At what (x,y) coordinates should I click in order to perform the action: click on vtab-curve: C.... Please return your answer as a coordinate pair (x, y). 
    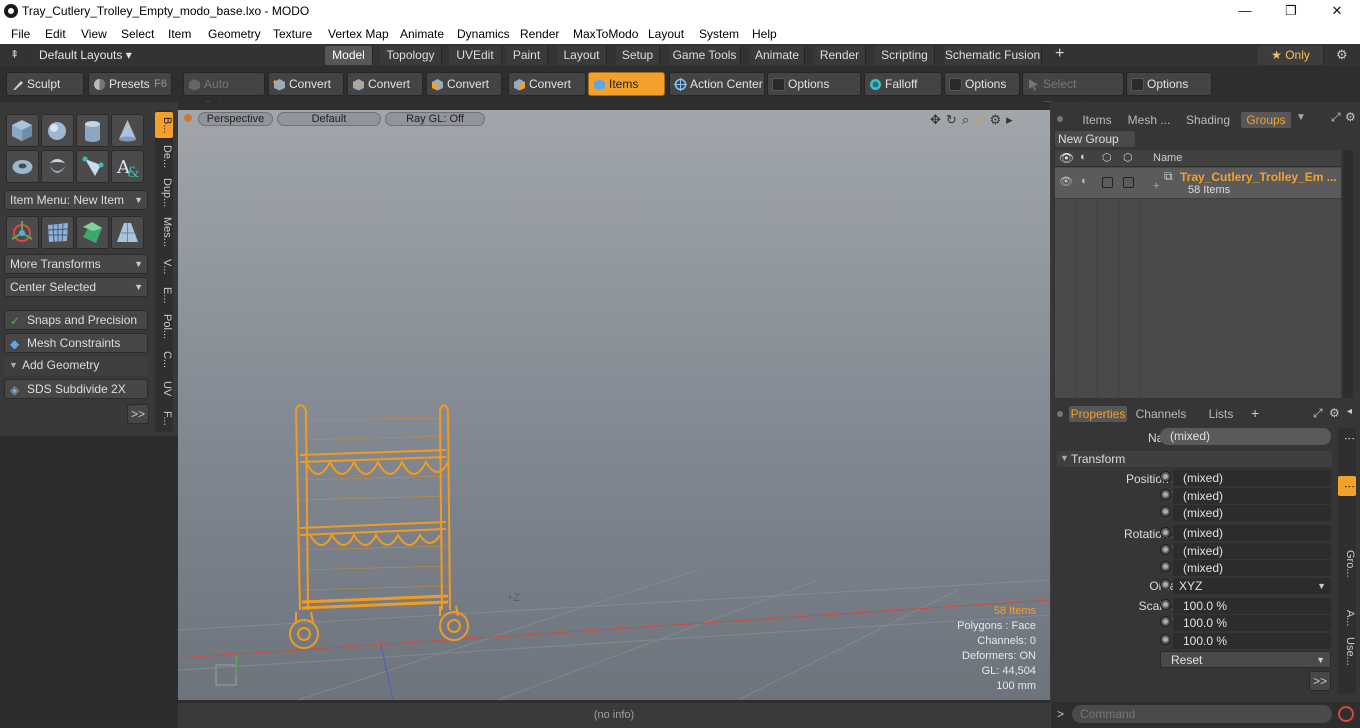
    Looking at the image, I should click on (164, 360).